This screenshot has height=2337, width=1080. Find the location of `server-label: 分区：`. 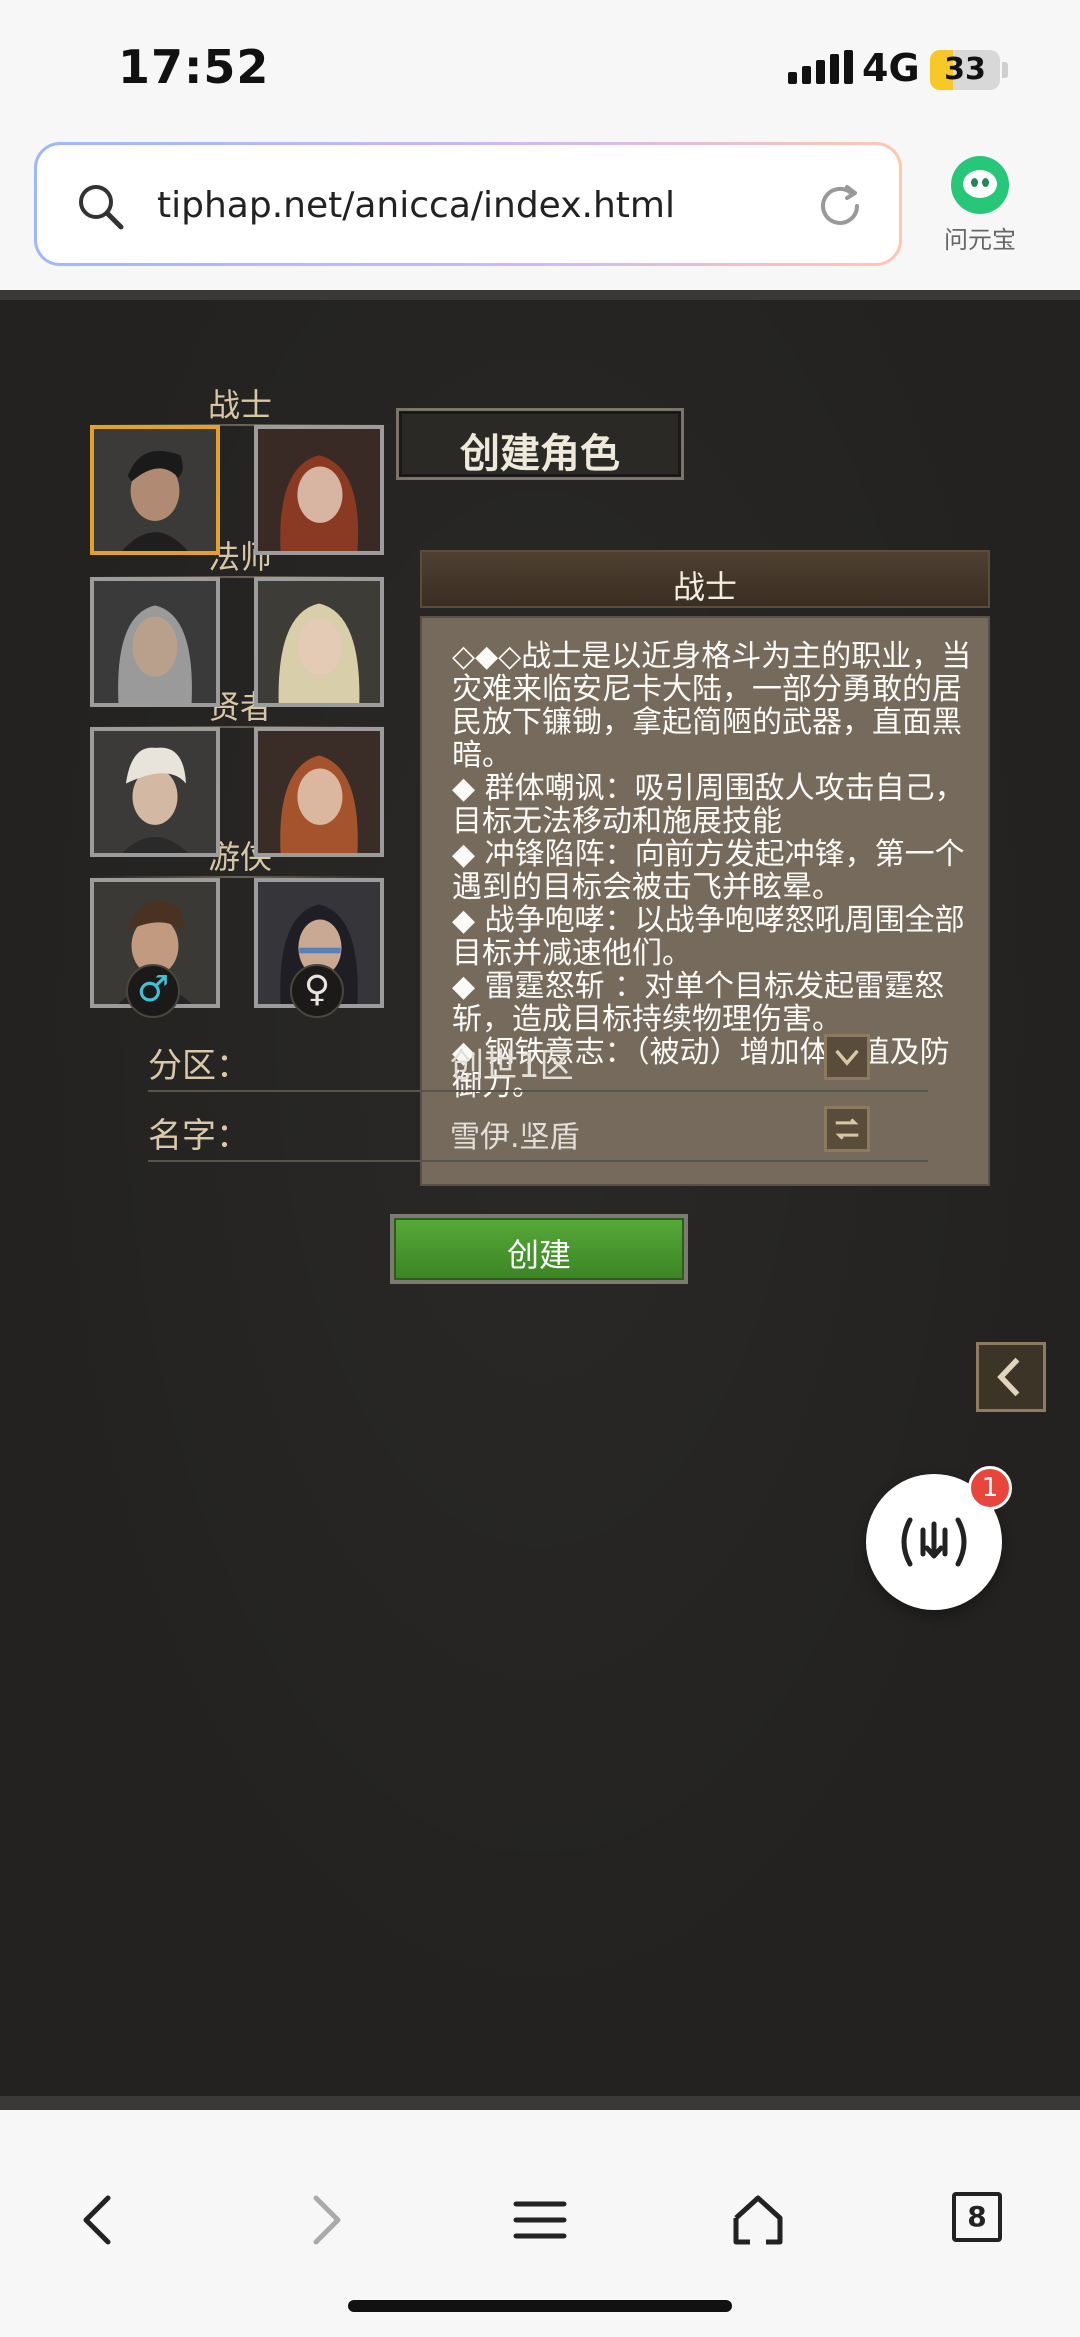

server-label: 分区： is located at coordinates (199, 1066).